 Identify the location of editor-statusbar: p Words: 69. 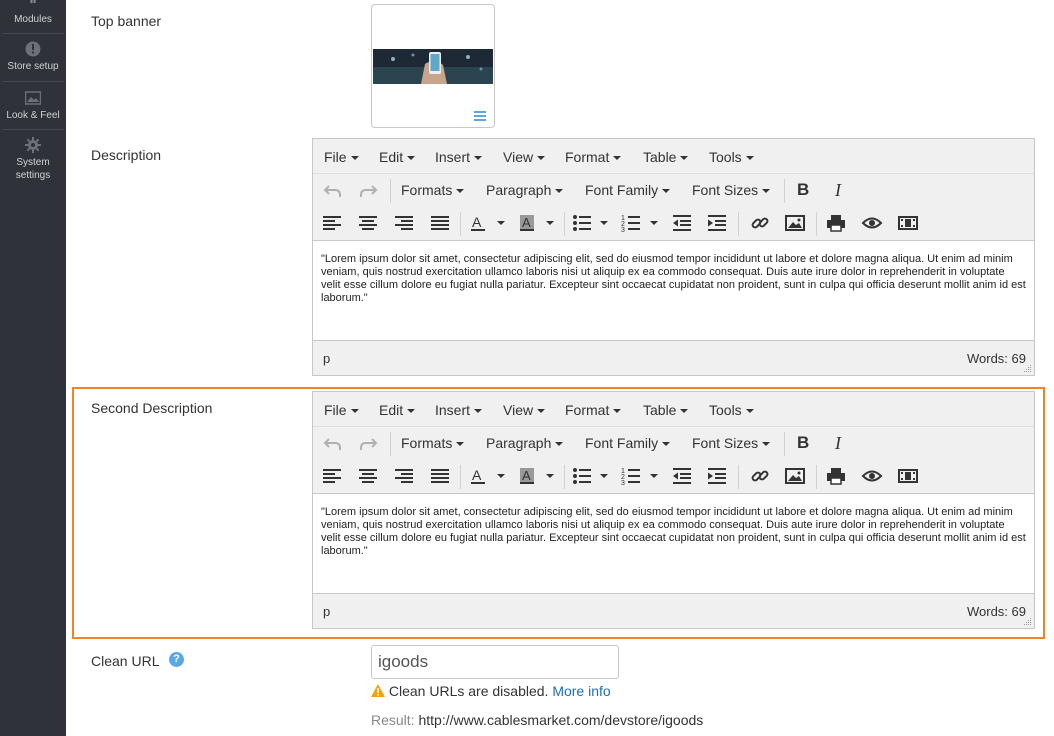
(673, 611).